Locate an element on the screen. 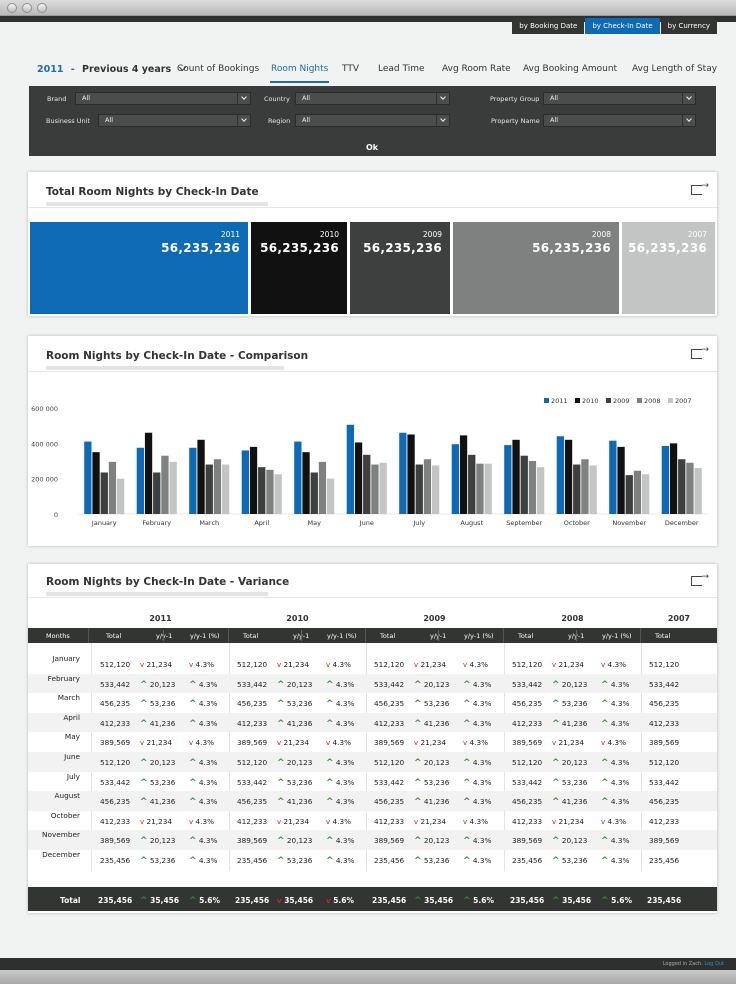  year-header-2011: 2011 is located at coordinates (160, 618).